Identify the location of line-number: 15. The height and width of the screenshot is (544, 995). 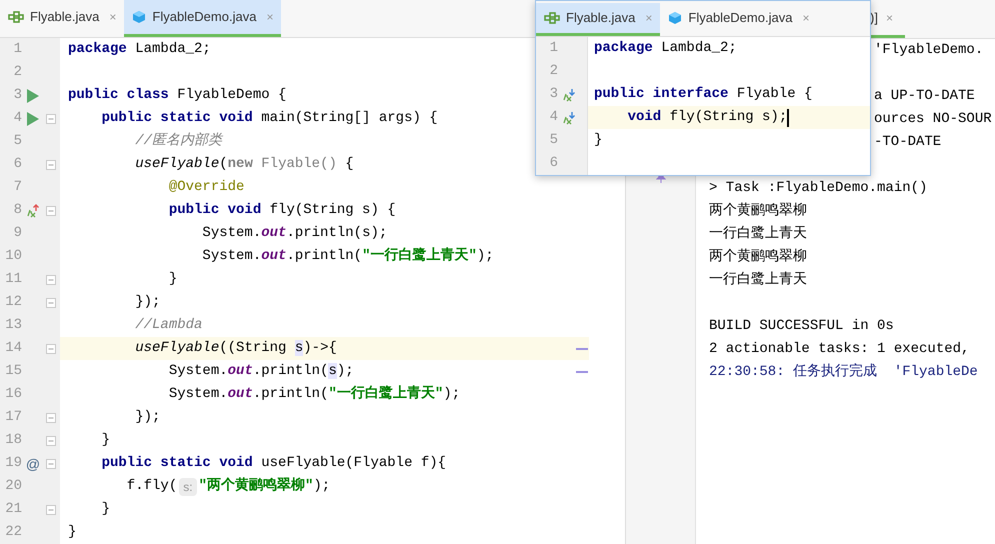
(13, 371).